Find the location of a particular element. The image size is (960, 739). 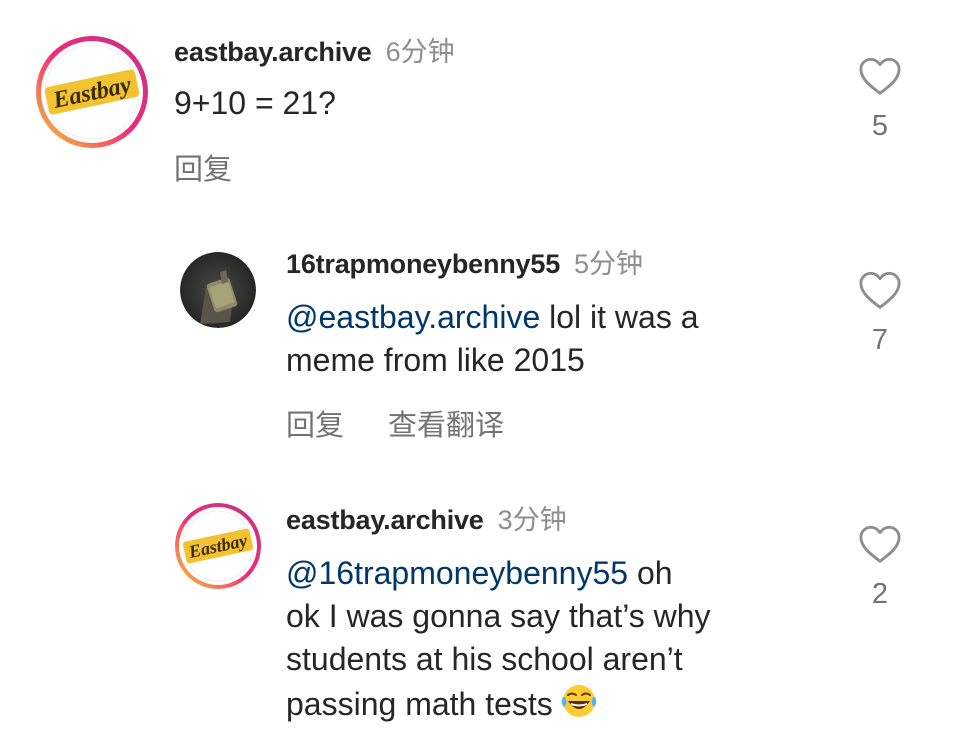

comment-body-line: students at his school aren’t is located at coordinates (484, 659).